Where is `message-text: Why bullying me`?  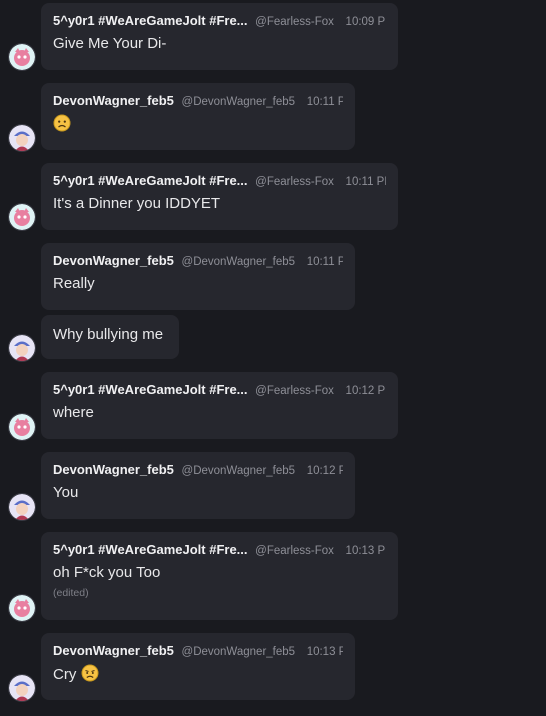 message-text: Why bullying me is located at coordinates (108, 334).